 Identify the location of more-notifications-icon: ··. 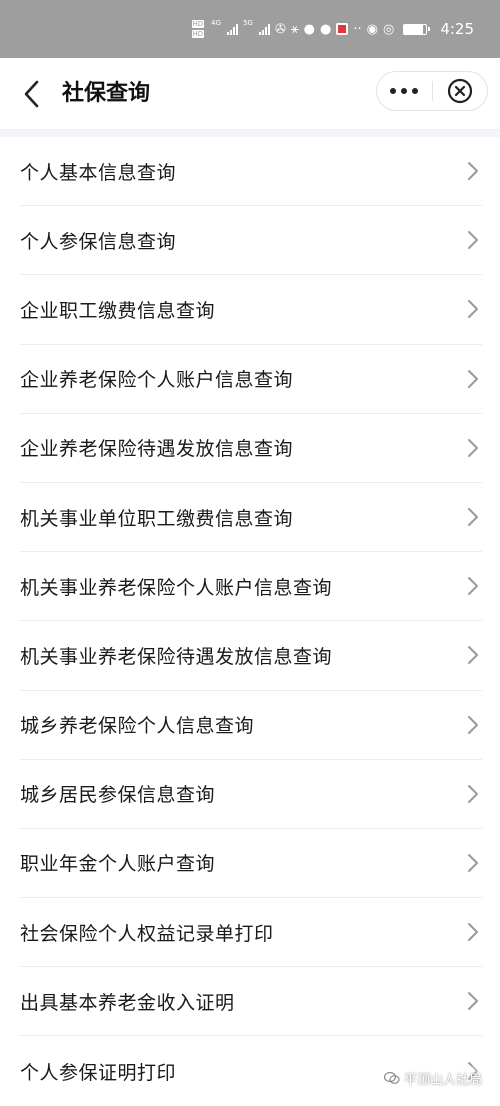
(357, 29).